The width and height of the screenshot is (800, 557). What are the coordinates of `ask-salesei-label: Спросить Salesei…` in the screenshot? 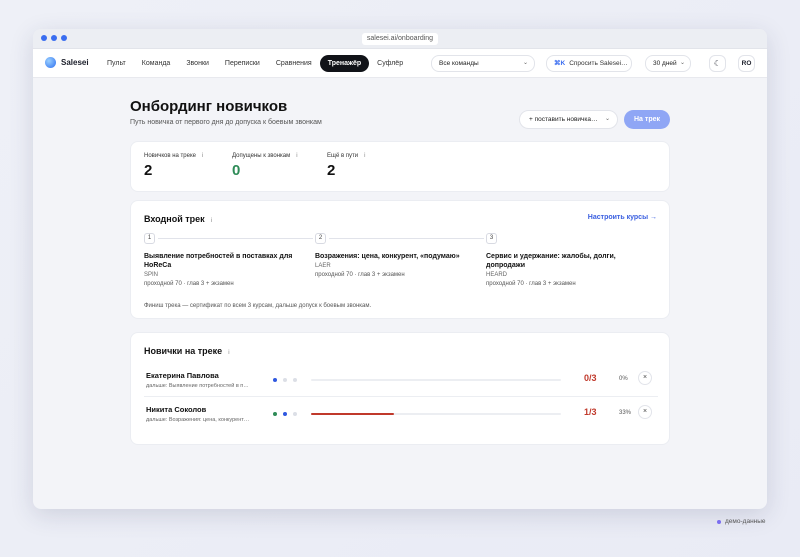 It's located at (598, 63).